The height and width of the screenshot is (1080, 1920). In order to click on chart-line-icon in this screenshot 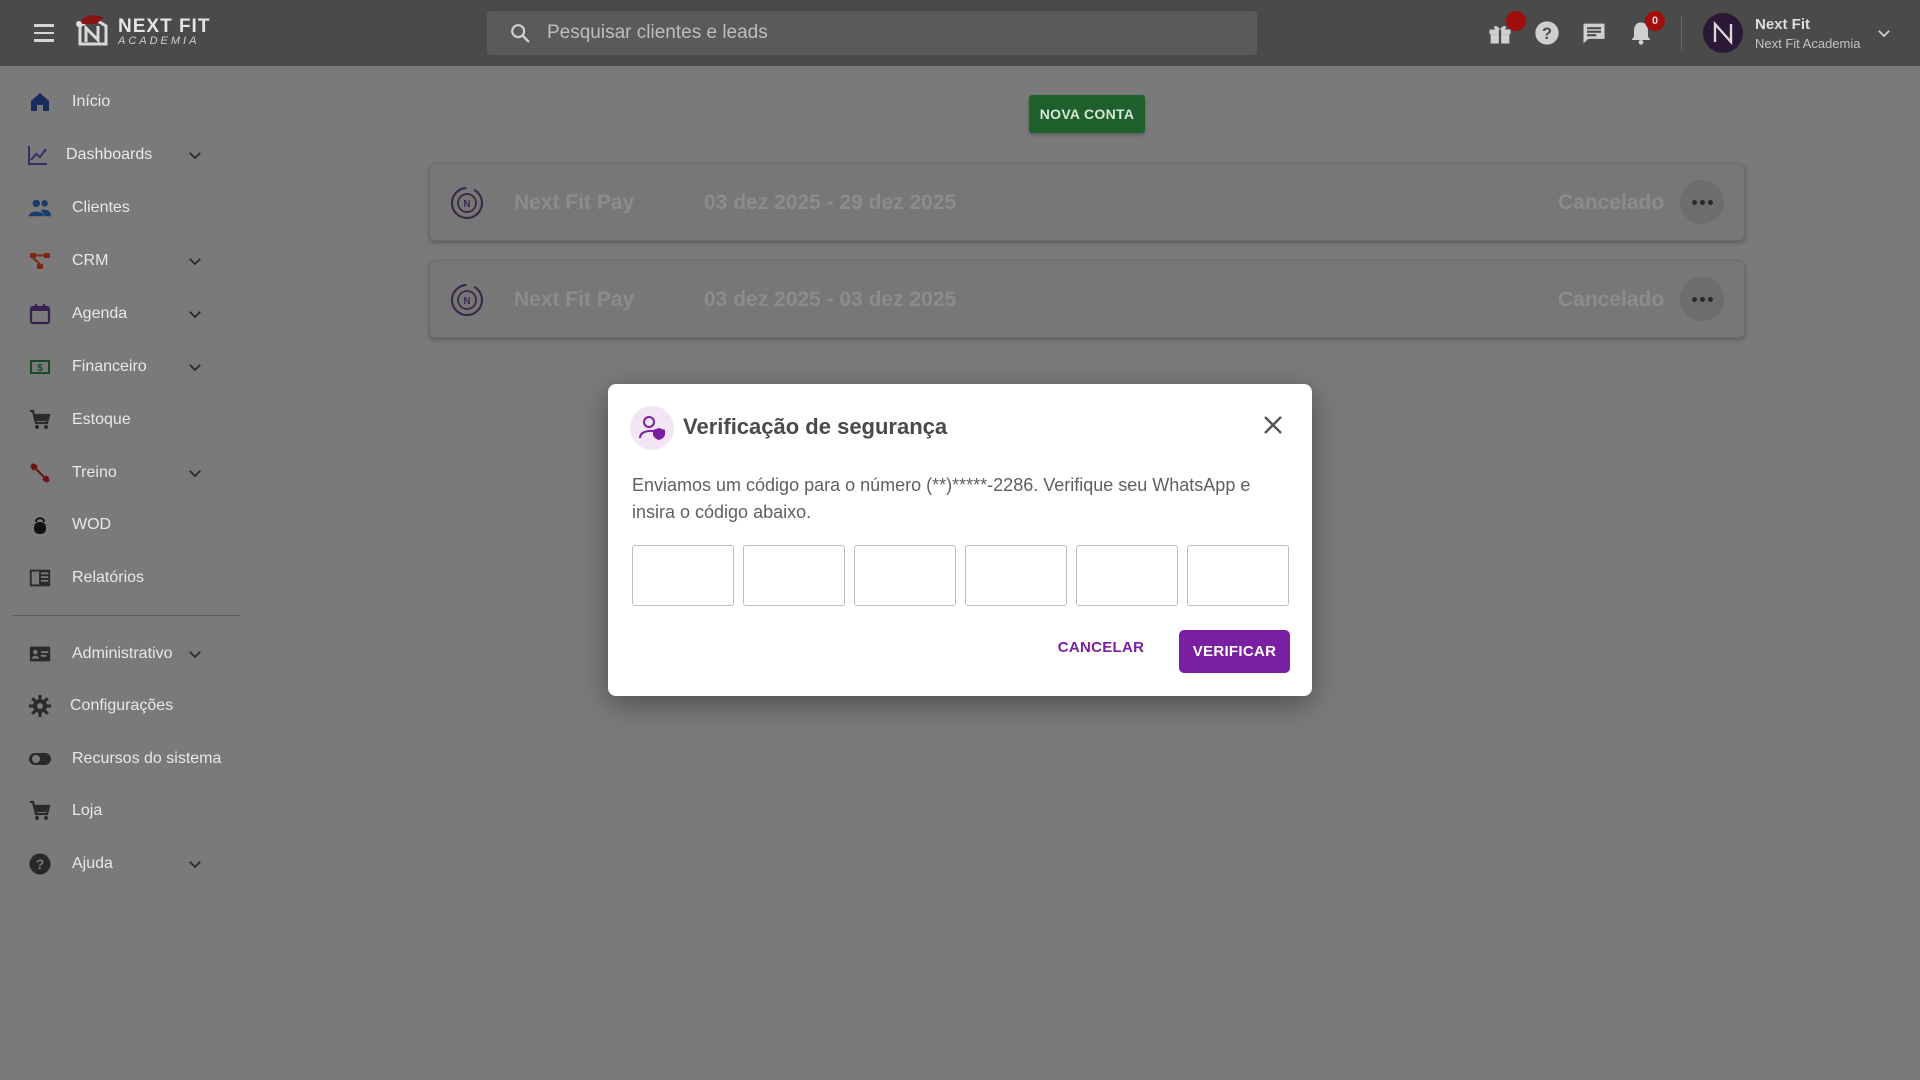, I will do `click(38, 155)`.